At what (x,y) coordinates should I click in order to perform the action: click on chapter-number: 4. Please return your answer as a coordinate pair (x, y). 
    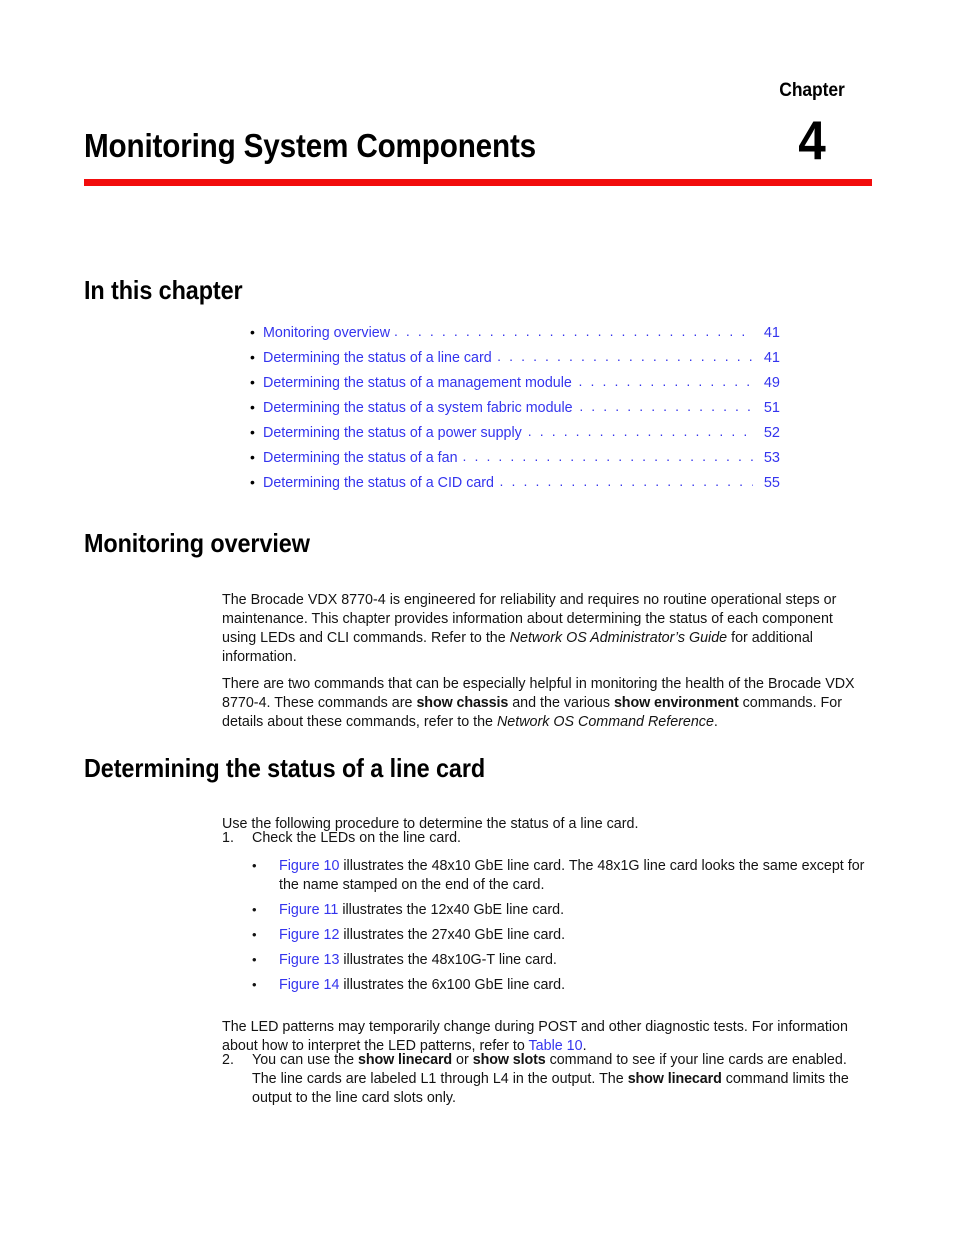
    Looking at the image, I should click on (812, 140).